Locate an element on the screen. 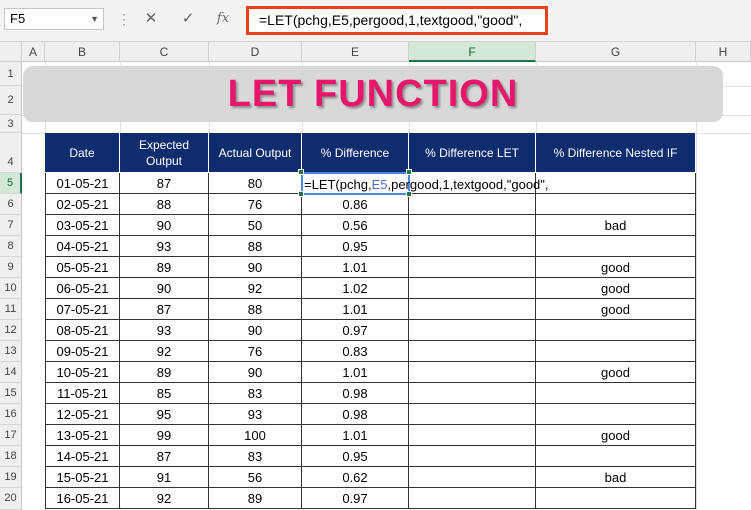  table-cell-diff: 0.86 is located at coordinates (355, 204).